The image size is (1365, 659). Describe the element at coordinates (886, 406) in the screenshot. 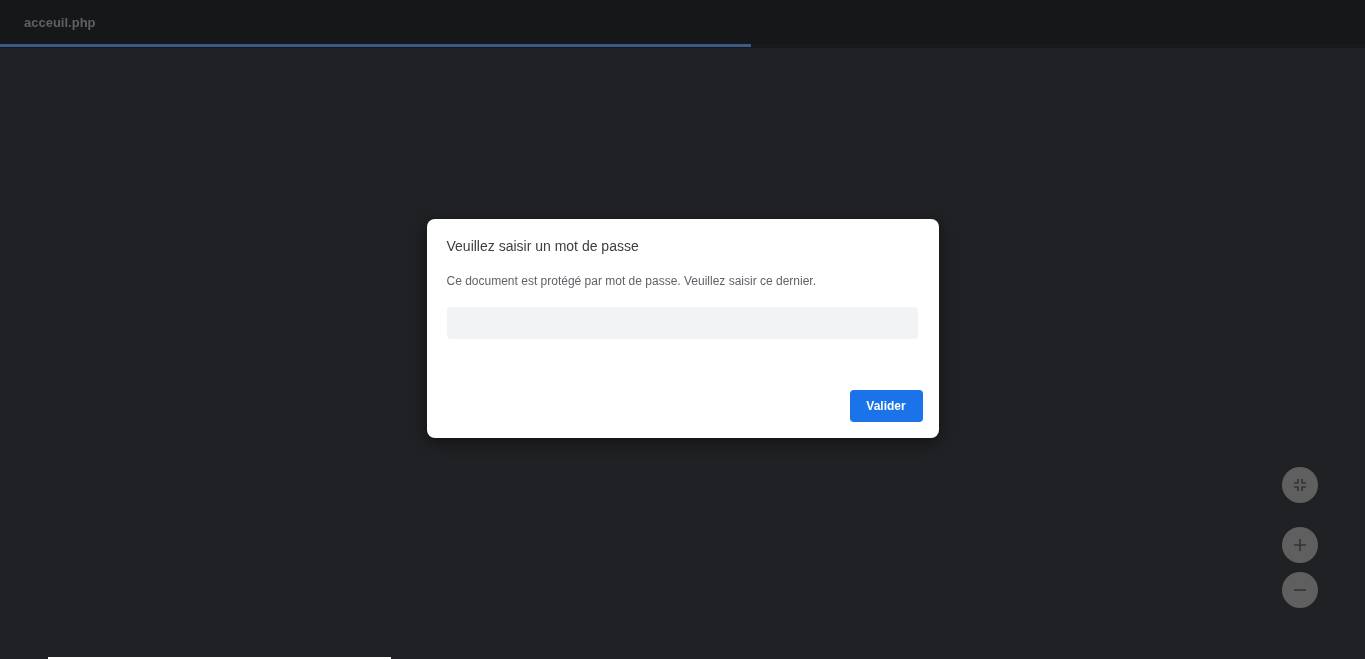

I see `submit-button: Valider` at that location.